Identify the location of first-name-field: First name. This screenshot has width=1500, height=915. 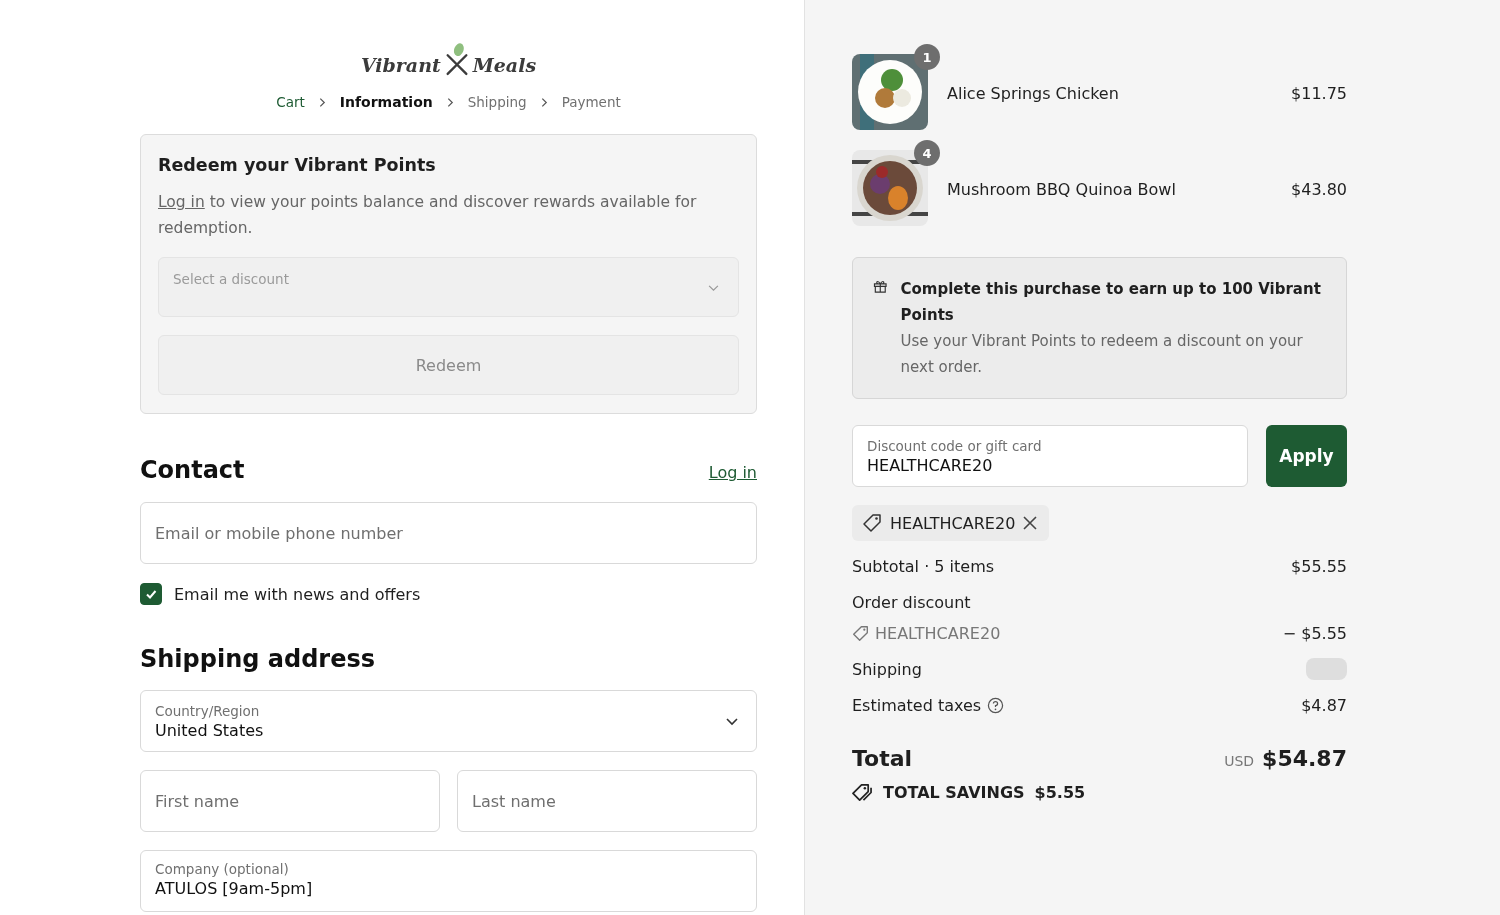
(290, 801).